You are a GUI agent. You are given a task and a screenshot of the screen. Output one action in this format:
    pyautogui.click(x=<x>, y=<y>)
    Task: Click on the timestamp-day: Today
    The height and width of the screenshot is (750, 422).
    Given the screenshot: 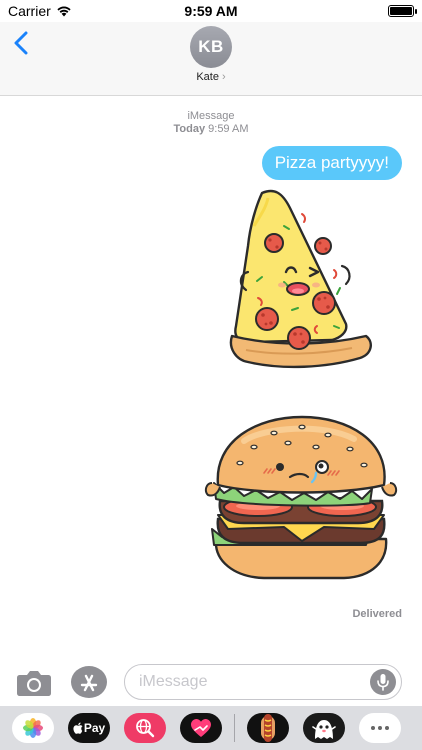 What is the action you would take?
    pyautogui.click(x=189, y=129)
    